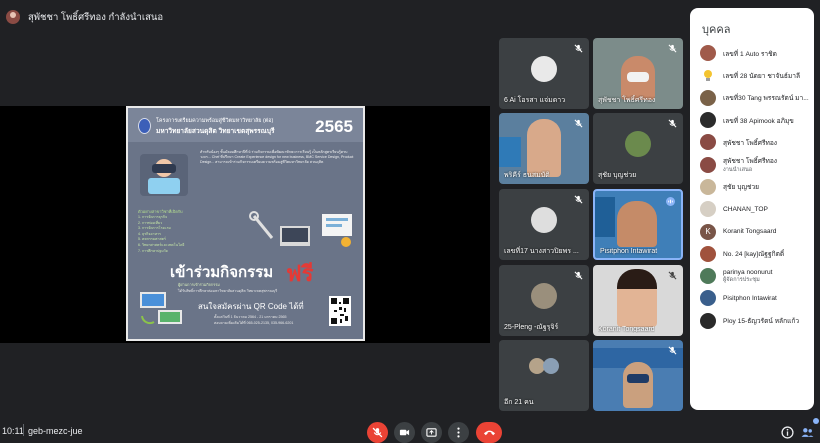 The width and height of the screenshot is (820, 443). I want to click on speaking-indicator-icon, so click(670, 201).